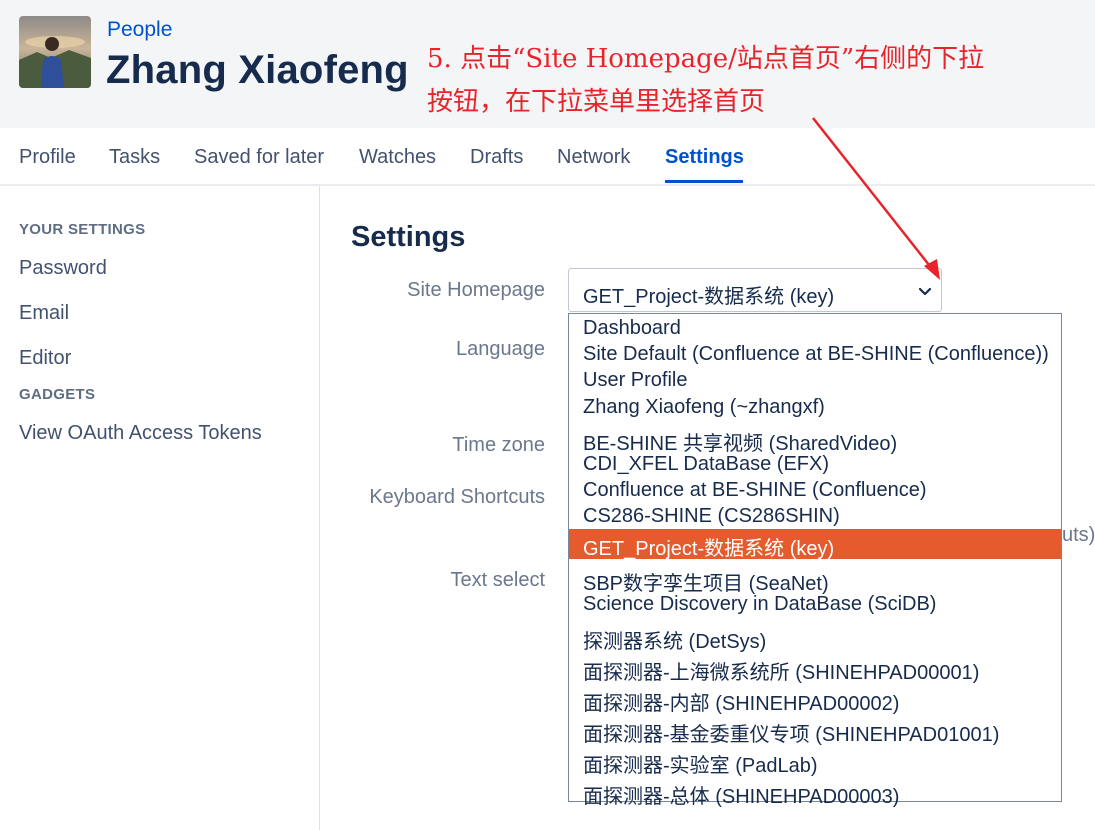 The width and height of the screenshot is (1095, 830). Describe the element at coordinates (257, 70) in the screenshot. I see `page-title: Zhang Xiaofeng` at that location.